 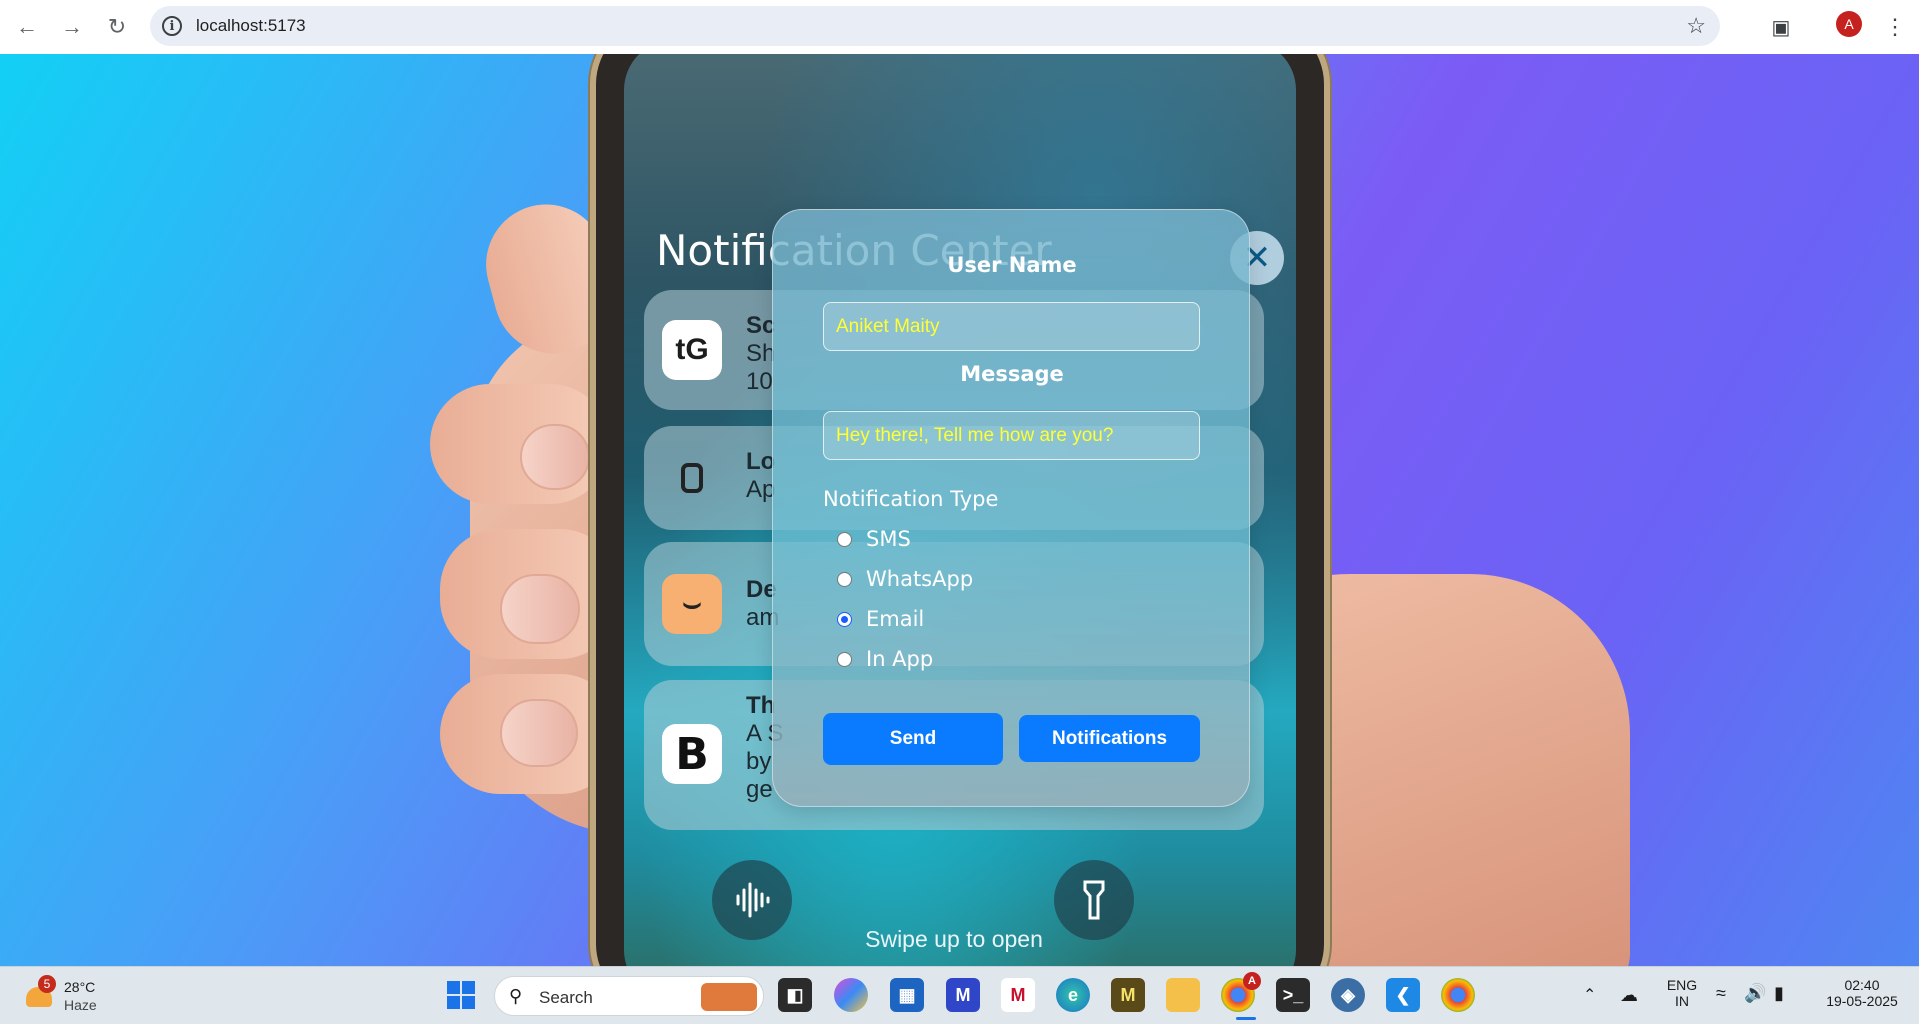 I want to click on notification-title: Lo, so click(x=761, y=461).